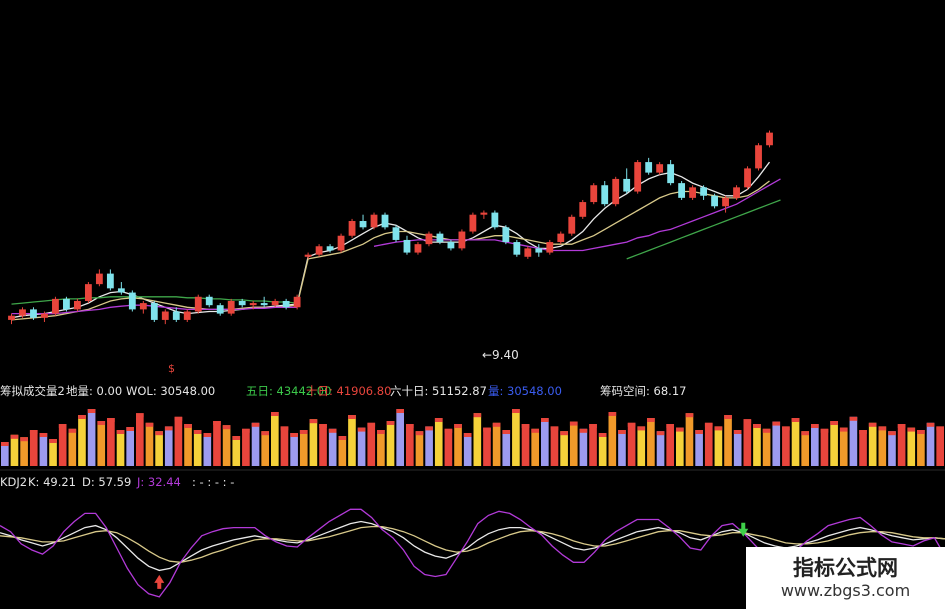 This screenshot has width=945, height=609. Describe the element at coordinates (171, 368) in the screenshot. I see `dollar-marker: $` at that location.